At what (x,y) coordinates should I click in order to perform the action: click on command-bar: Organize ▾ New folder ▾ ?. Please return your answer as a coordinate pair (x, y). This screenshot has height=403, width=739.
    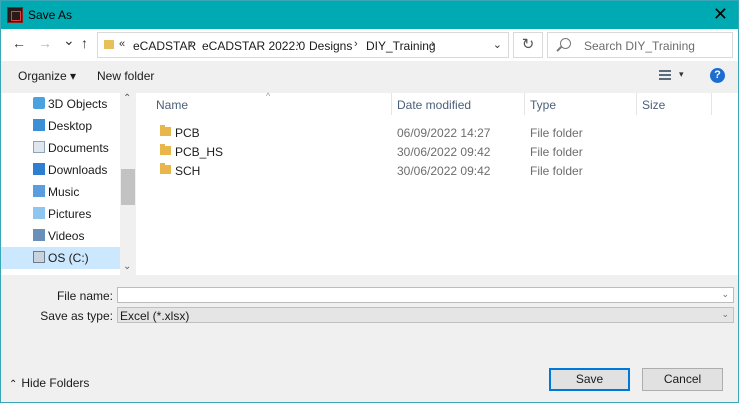
    Looking at the image, I should click on (369, 77).